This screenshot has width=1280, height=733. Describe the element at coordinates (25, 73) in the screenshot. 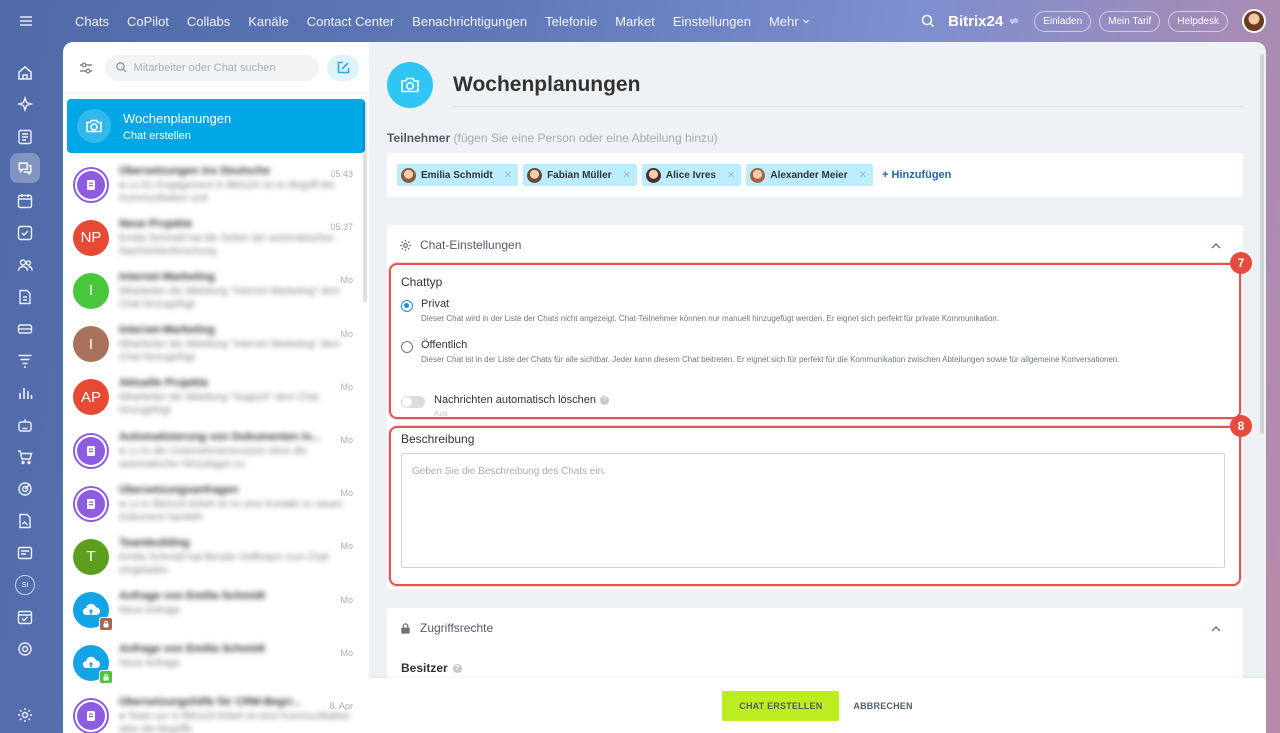

I see `home-icon` at that location.